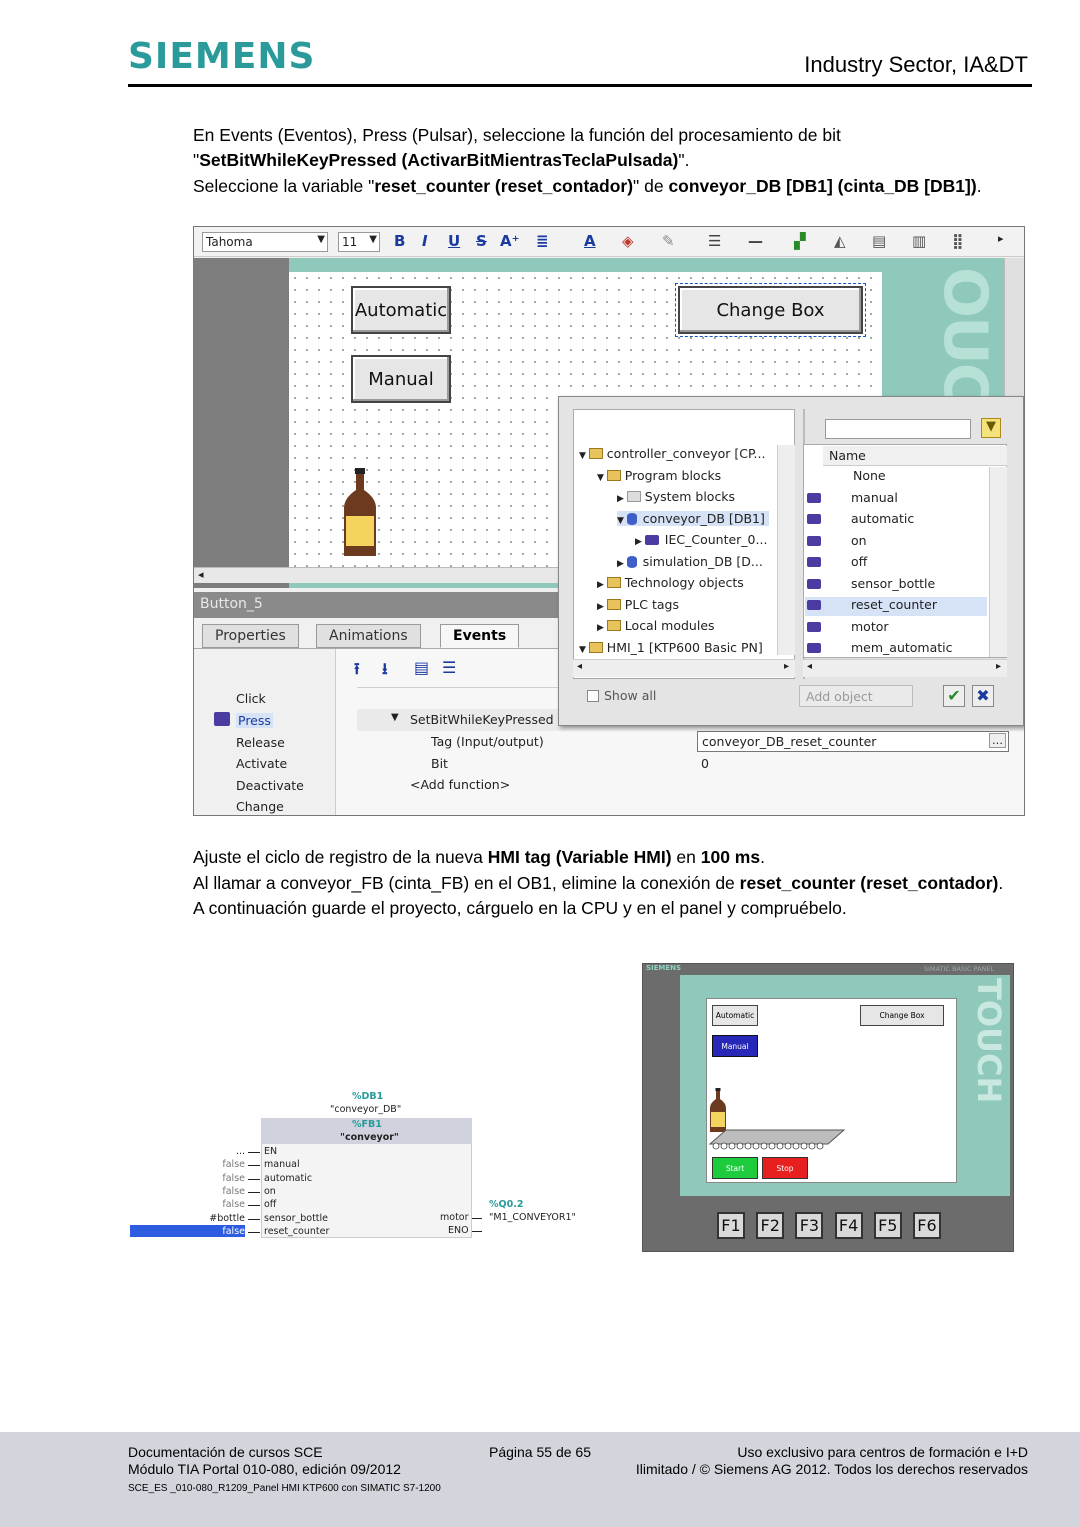  What do you see at coordinates (227, 1218) in the screenshot?
I see `pin-value: #bottle` at bounding box center [227, 1218].